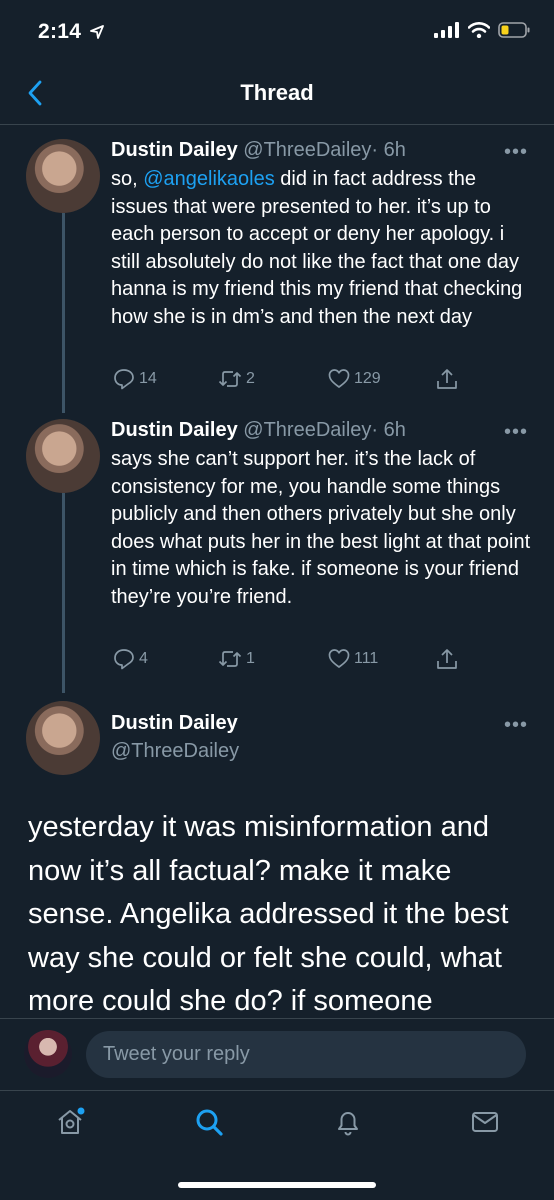 The image size is (554, 1200). I want to click on status-icons, so click(482, 30).